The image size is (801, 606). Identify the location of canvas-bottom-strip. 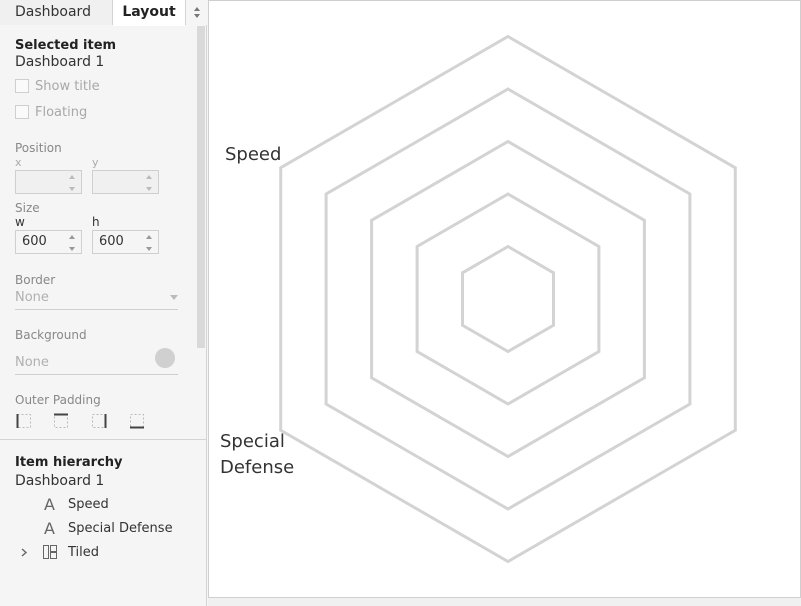
(504, 602).